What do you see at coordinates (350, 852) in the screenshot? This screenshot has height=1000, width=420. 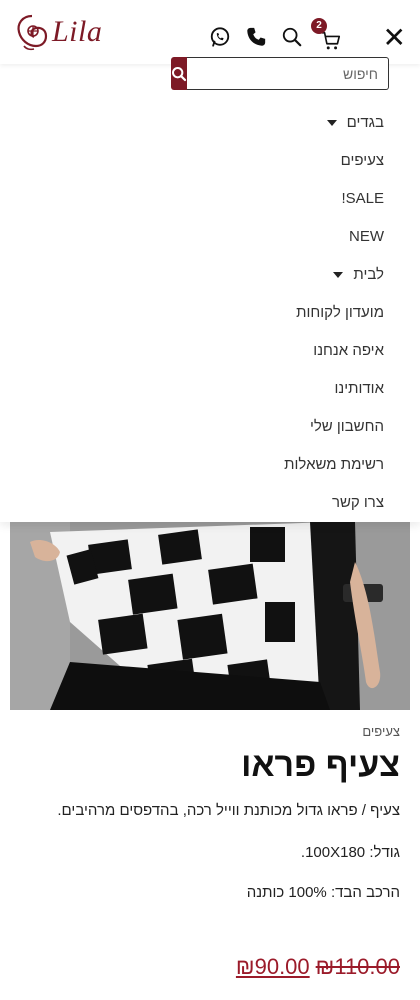 I see `product-size: גודל: 100X180.` at bounding box center [350, 852].